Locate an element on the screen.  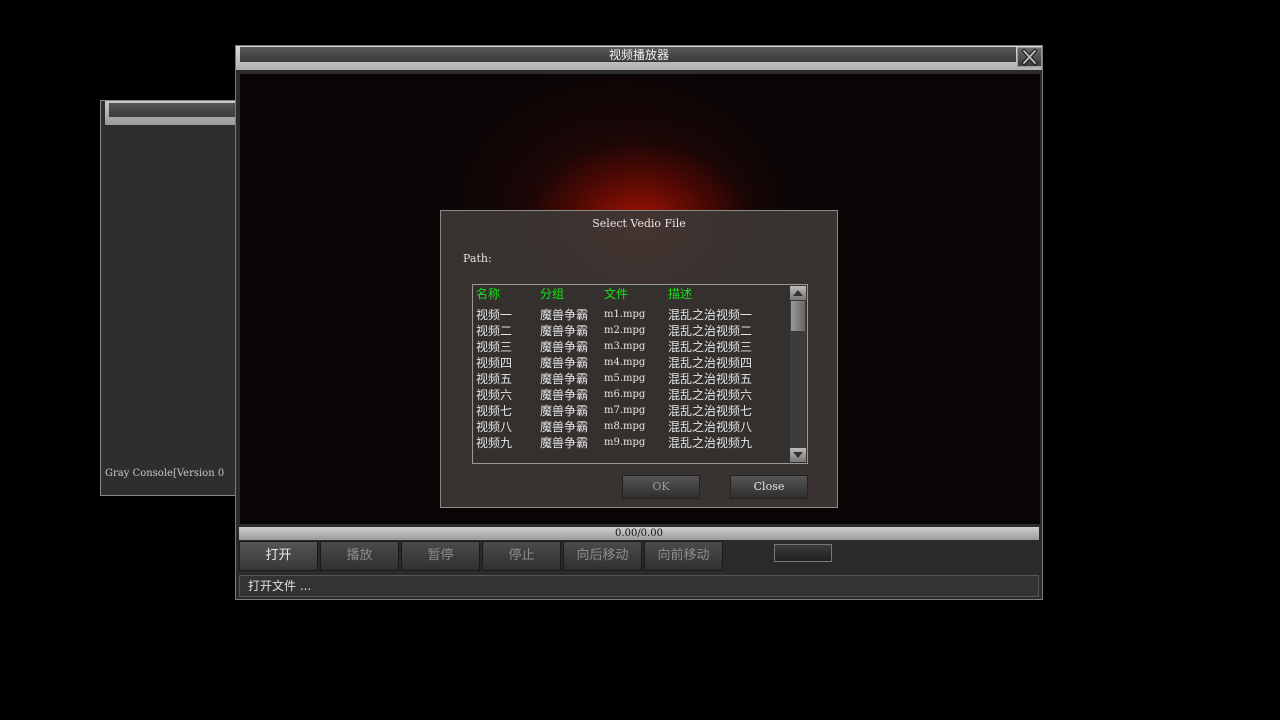
stop-button: 停止 is located at coordinates (521, 556).